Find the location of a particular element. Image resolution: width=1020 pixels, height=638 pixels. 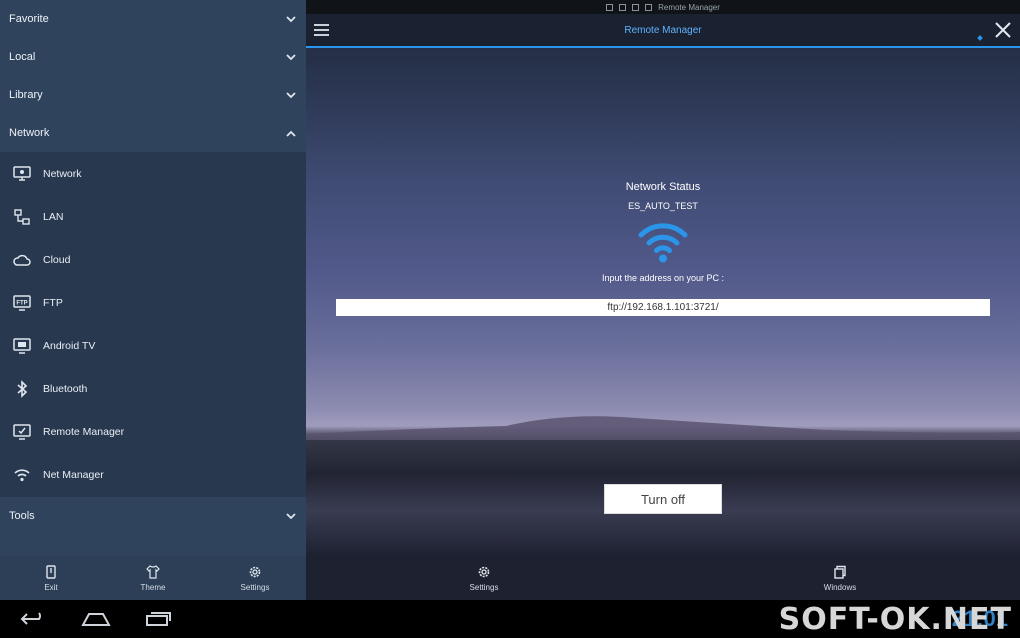

title-bar: Remote Manager is located at coordinates (663, 31).